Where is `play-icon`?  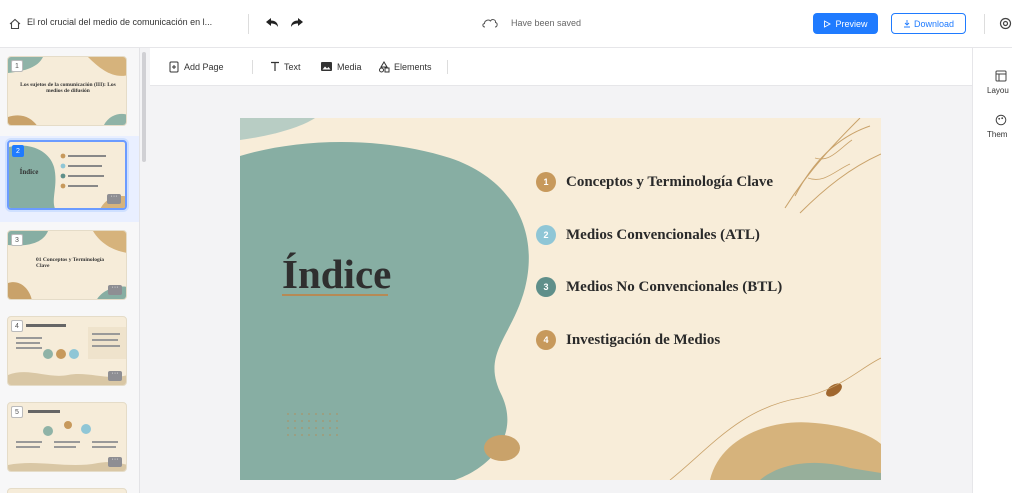
play-icon is located at coordinates (828, 23).